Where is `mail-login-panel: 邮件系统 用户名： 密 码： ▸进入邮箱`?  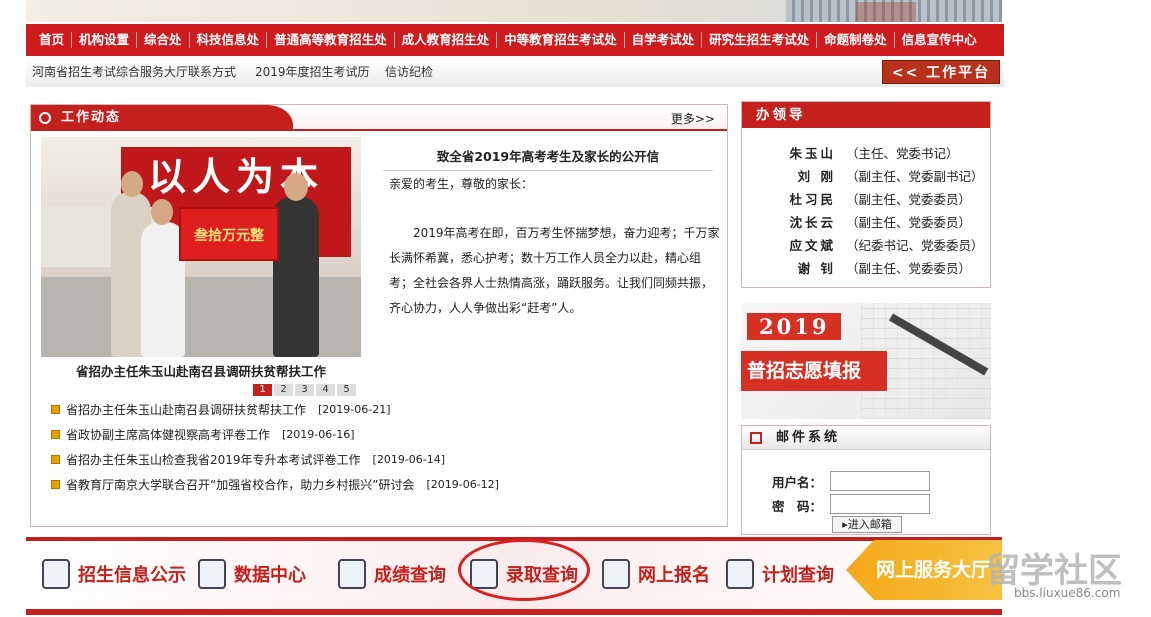
mail-login-panel: 邮件系统 用户名： 密 码： ▸进入邮箱 is located at coordinates (866, 480).